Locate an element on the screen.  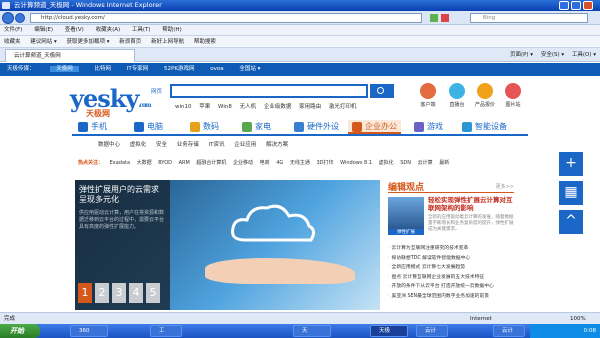
list-item: 盘点 云计算互联网企业发展的五大技术特征 is located at coordinates (451, 278).